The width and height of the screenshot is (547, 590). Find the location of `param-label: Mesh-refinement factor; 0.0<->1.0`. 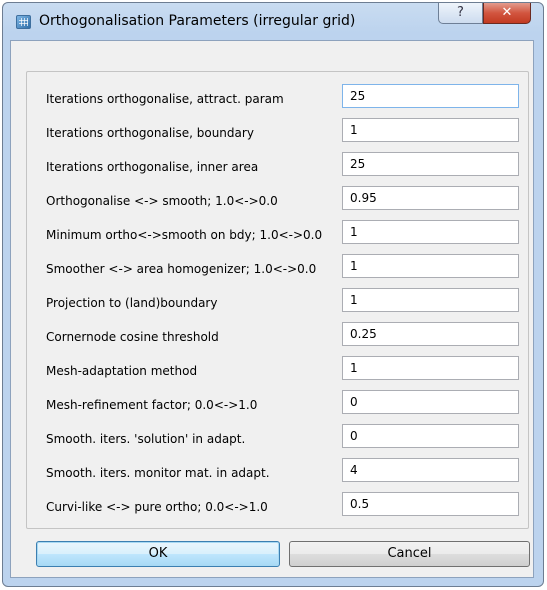

param-label: Mesh-refinement factor; 0.0<->1.0 is located at coordinates (152, 405).